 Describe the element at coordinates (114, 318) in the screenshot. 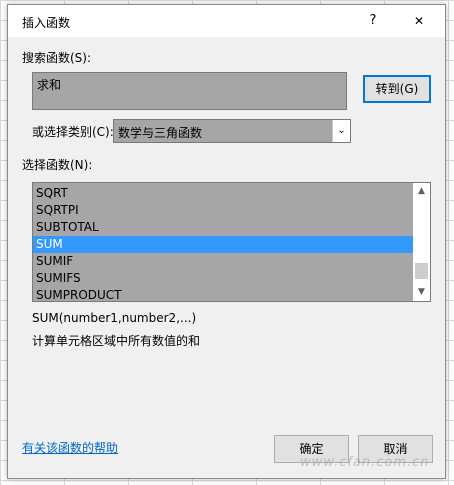

I see `function-syntax: SUM(number1,number2,...)` at that location.